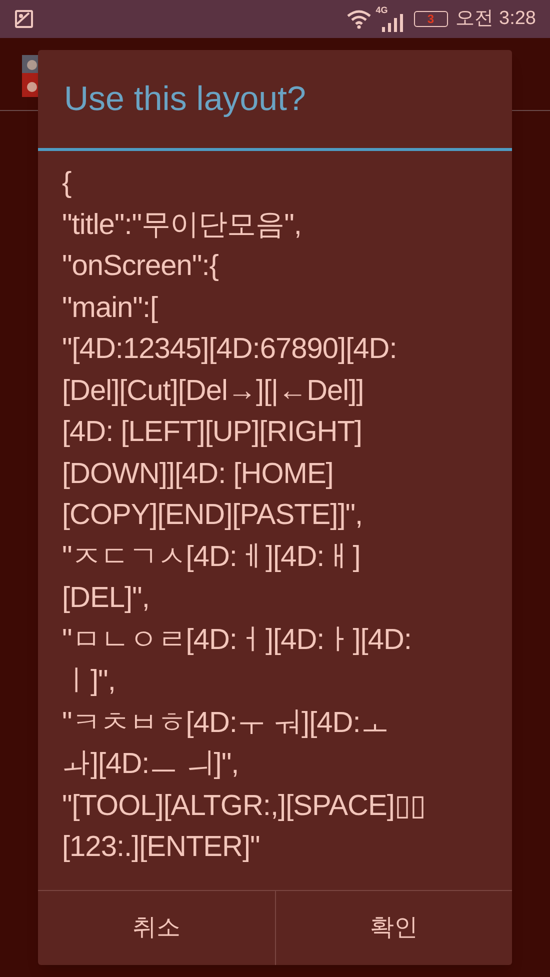 This screenshot has height=977, width=550. What do you see at coordinates (382, 10) in the screenshot?
I see `network-label: 4G` at bounding box center [382, 10].